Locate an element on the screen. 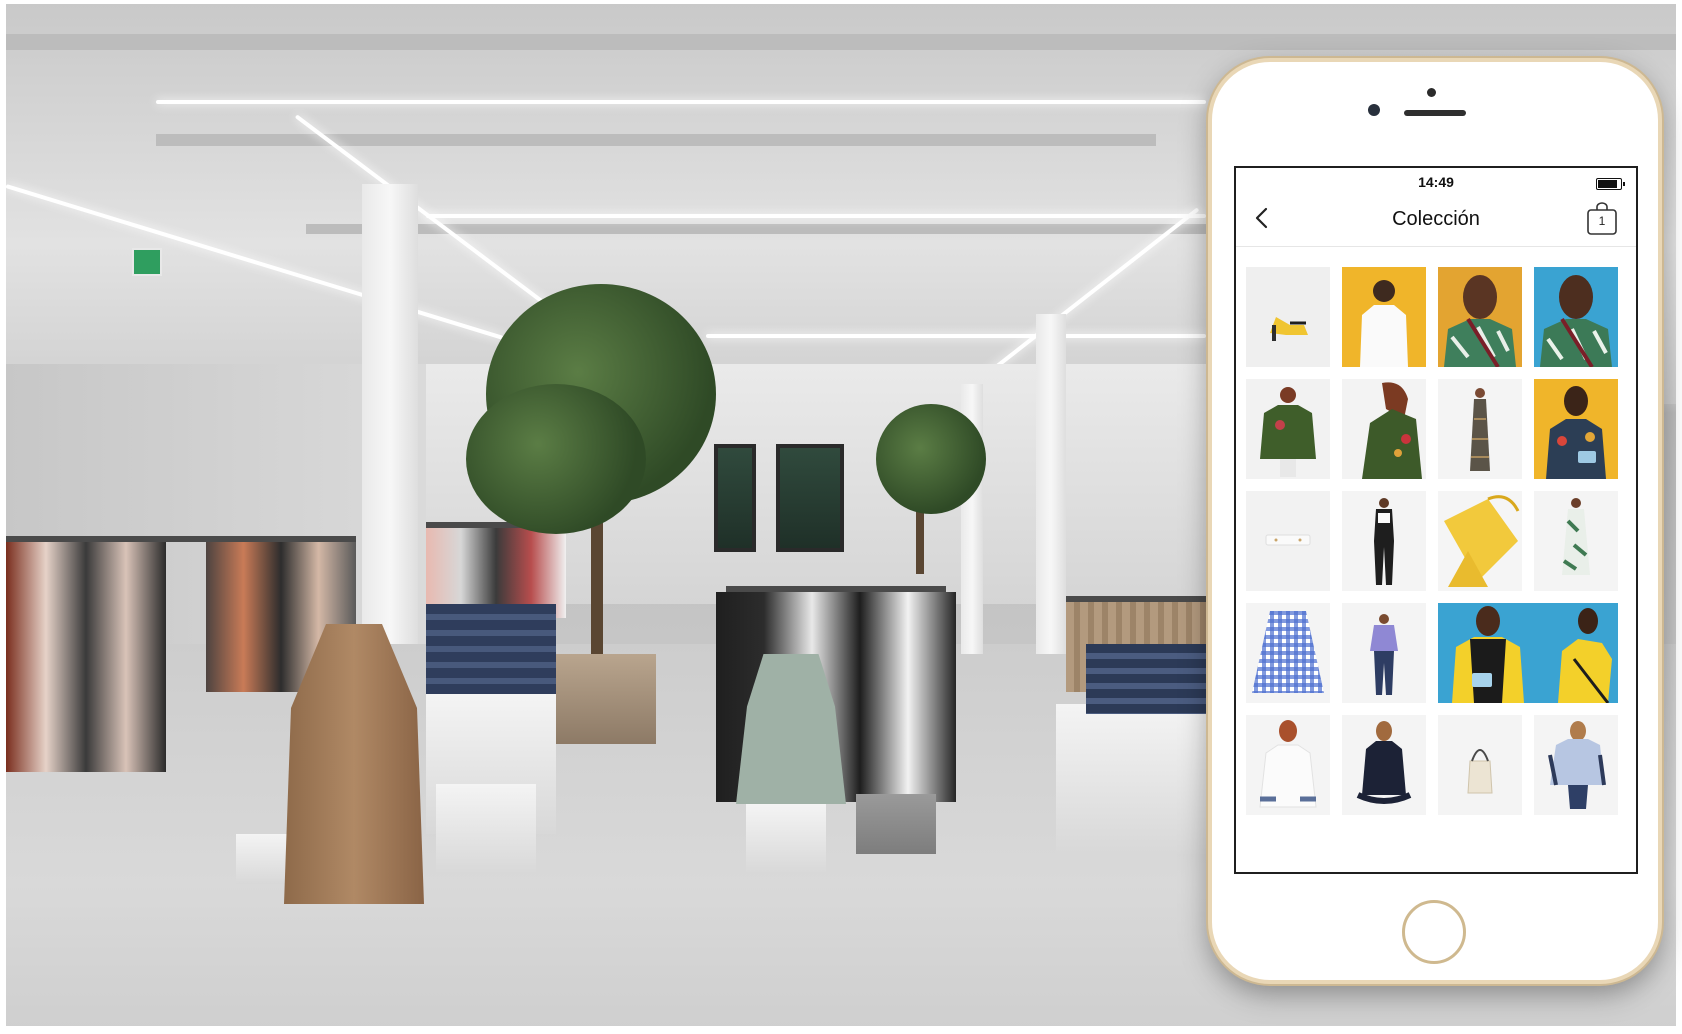 This screenshot has width=1682, height=1034. nav-bar: Colección 1 is located at coordinates (1436, 219).